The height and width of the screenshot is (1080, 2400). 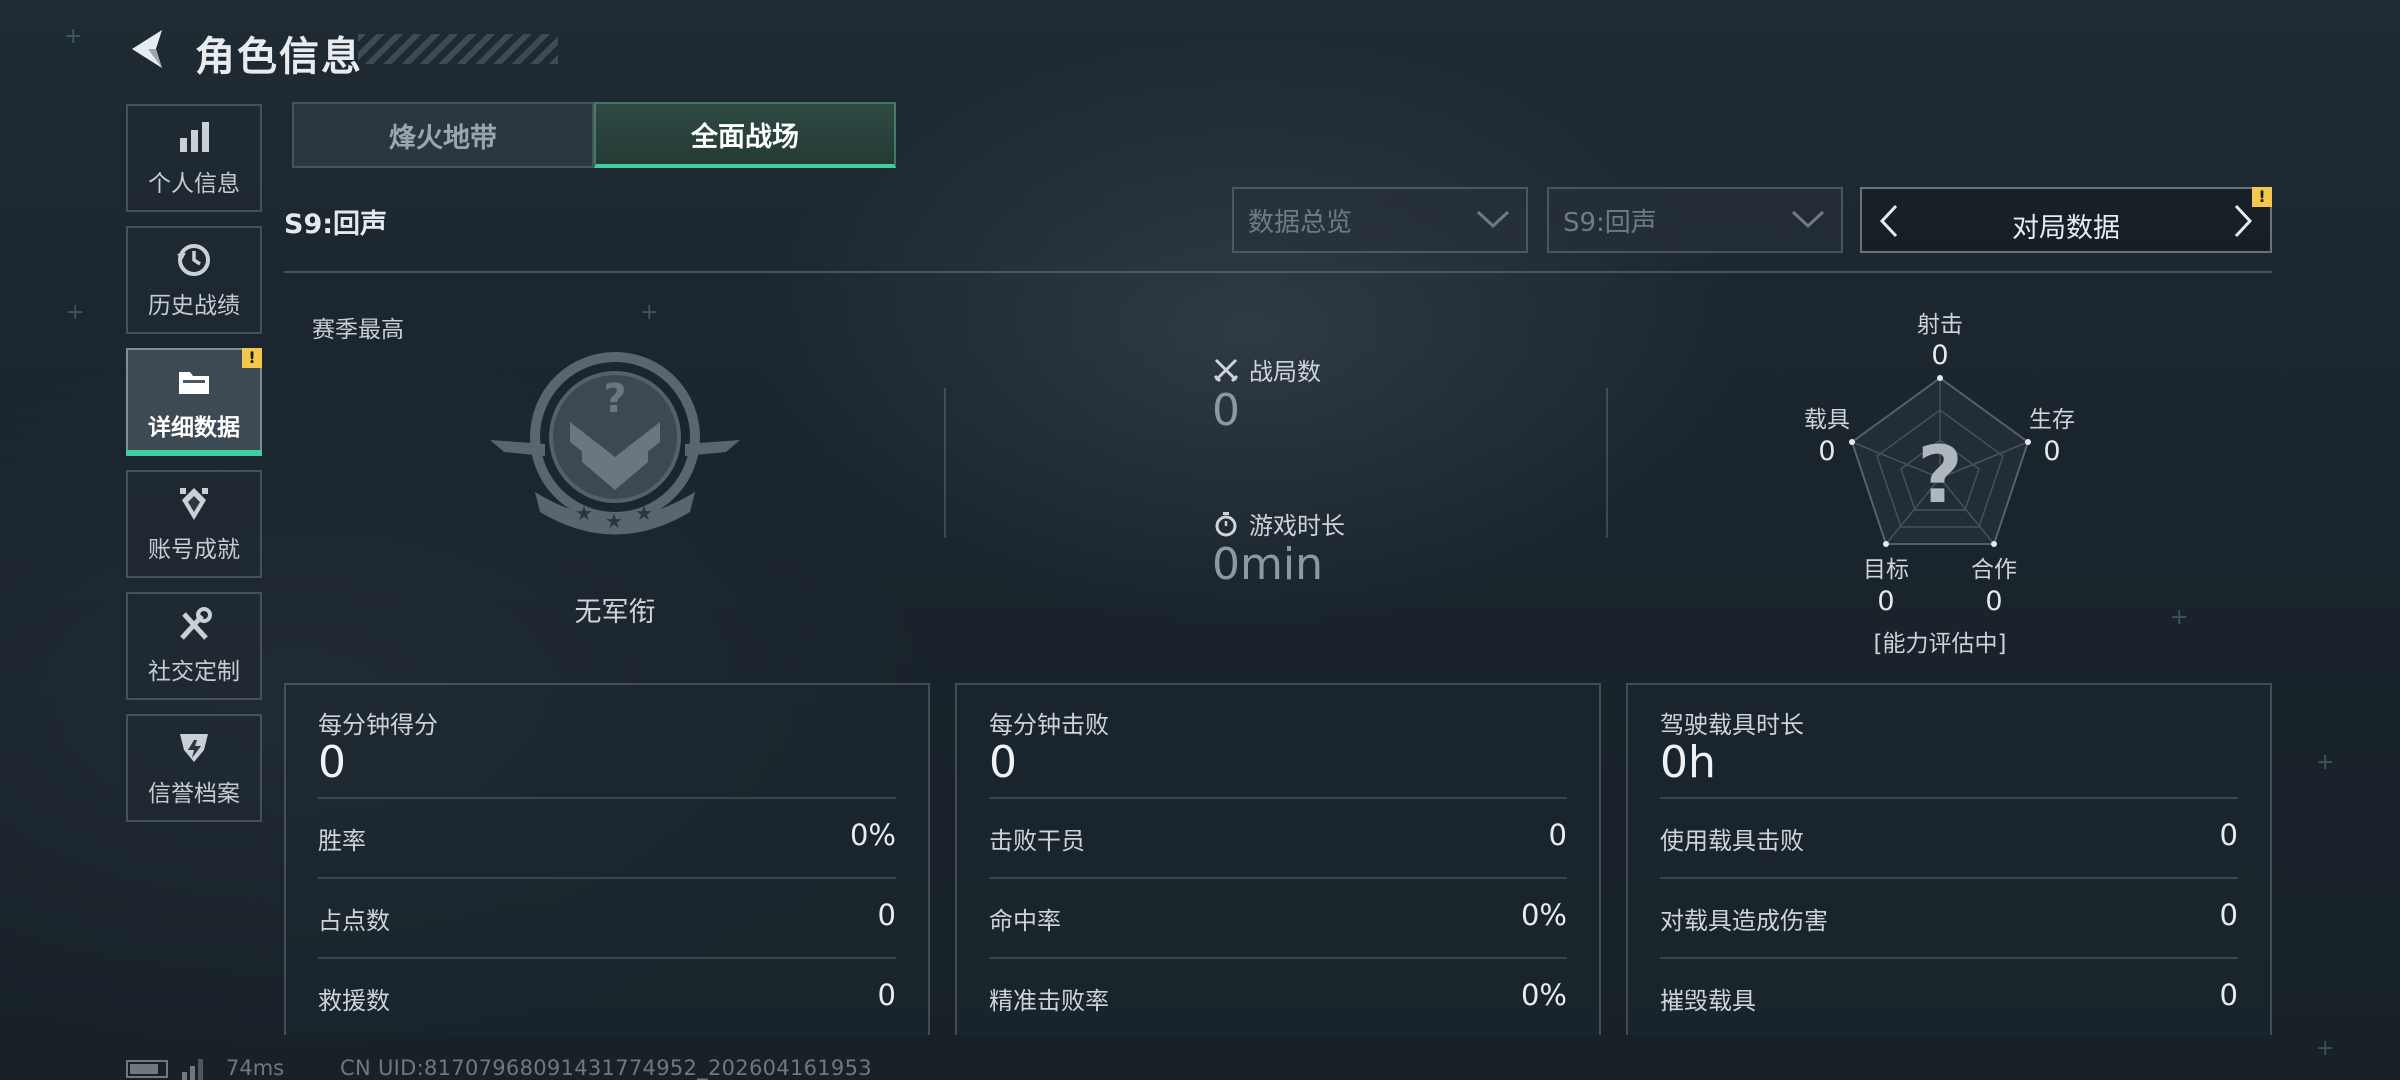 I want to click on radar-center-mark: ?, so click(x=1939, y=476).